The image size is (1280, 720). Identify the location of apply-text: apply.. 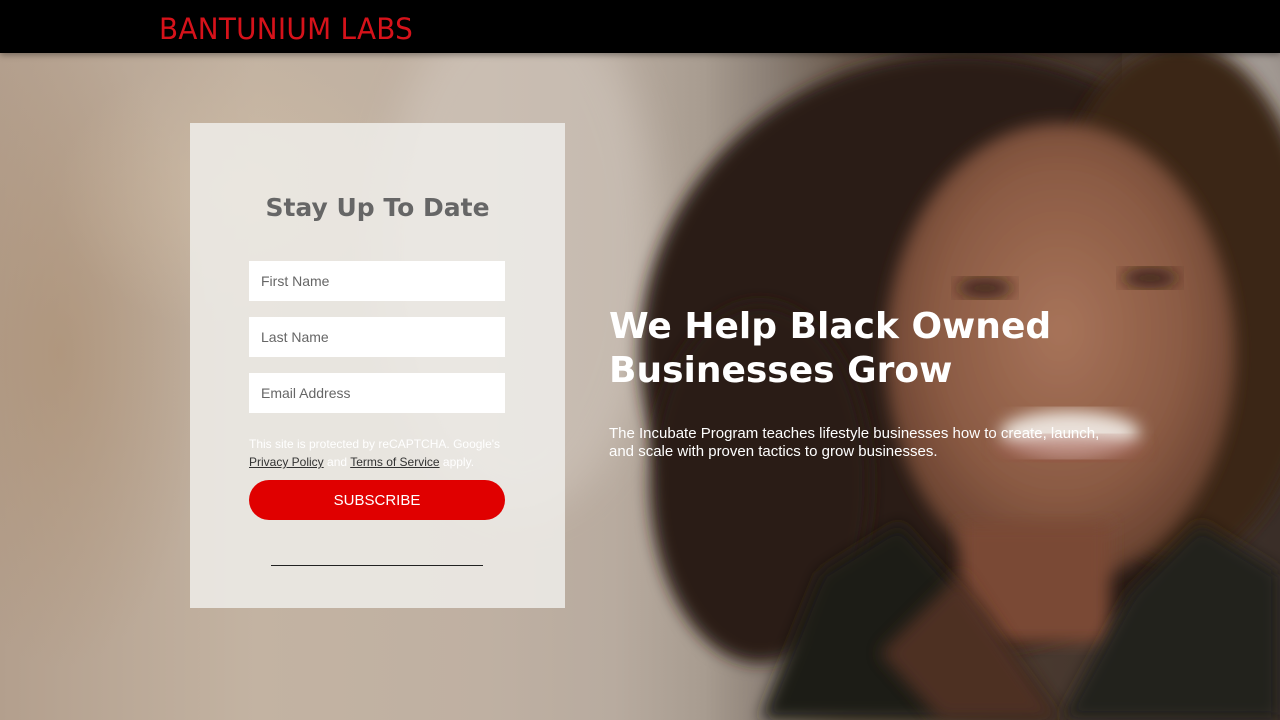
(458, 462).